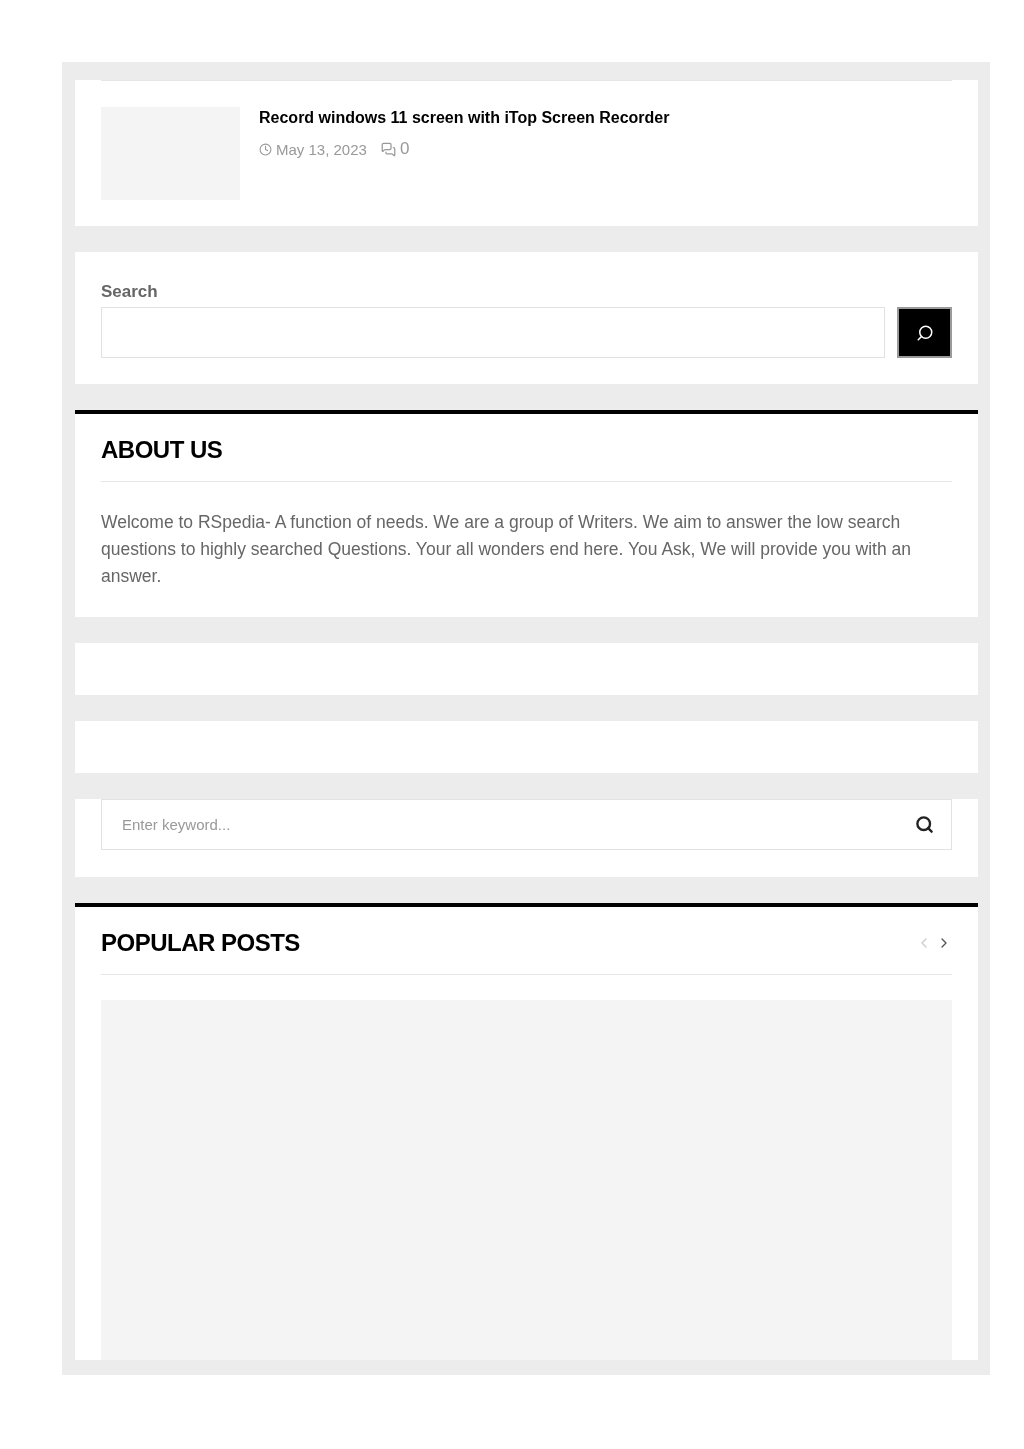 This screenshot has height=1449, width=1024. Describe the element at coordinates (388, 149) in the screenshot. I see `comments-icon` at that location.